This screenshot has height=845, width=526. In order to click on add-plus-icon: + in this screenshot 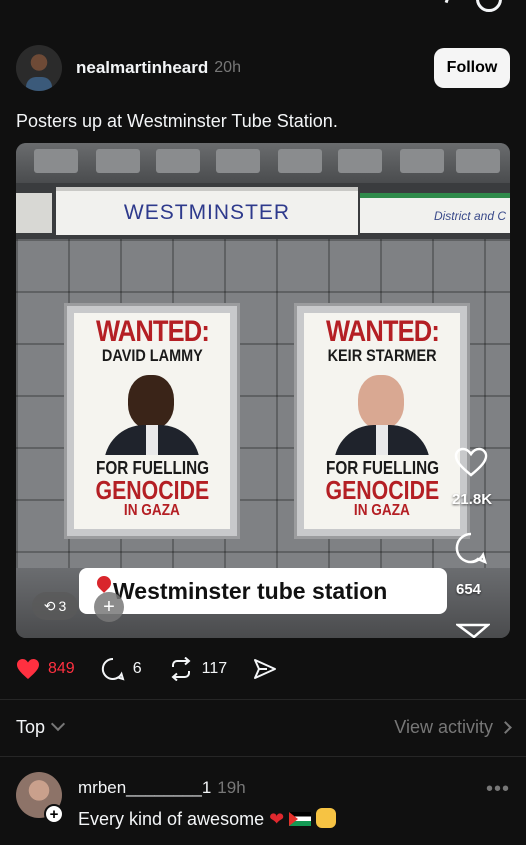, I will do `click(109, 607)`.